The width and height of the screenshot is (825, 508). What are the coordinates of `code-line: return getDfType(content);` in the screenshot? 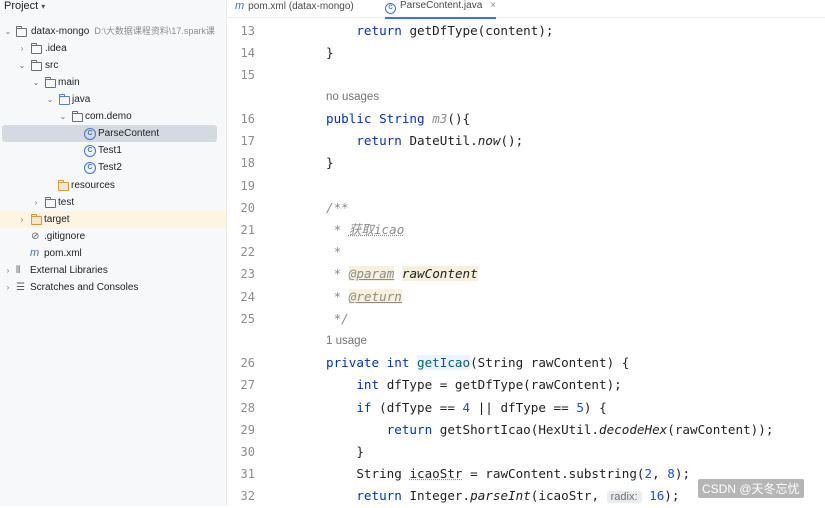 It's located at (439, 31).